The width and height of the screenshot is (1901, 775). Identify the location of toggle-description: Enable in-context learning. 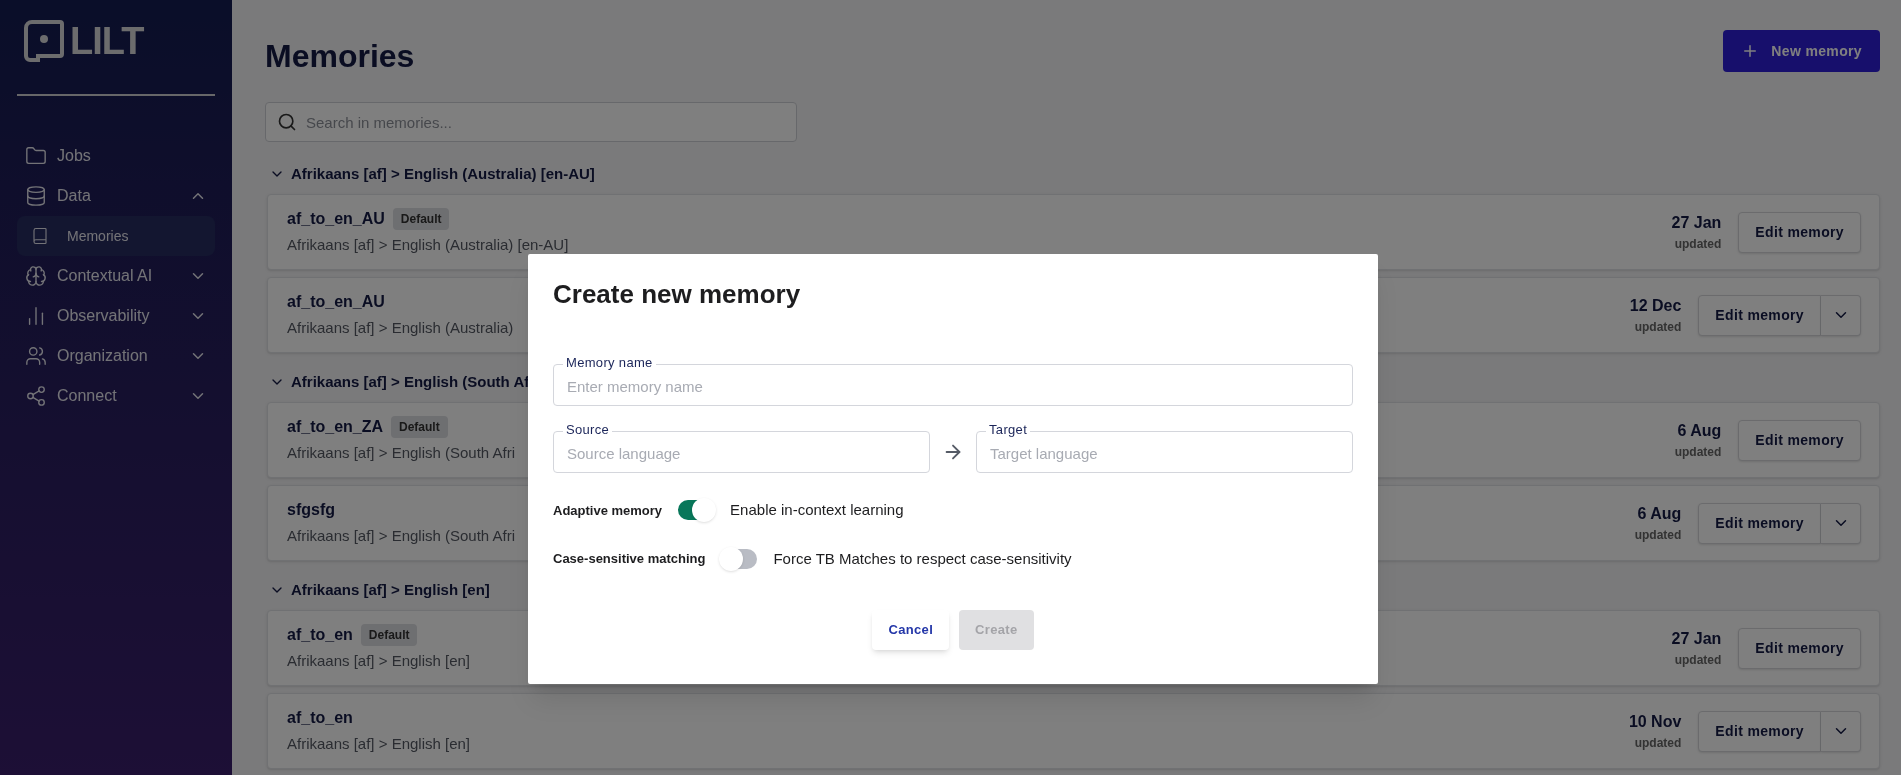
(817, 510).